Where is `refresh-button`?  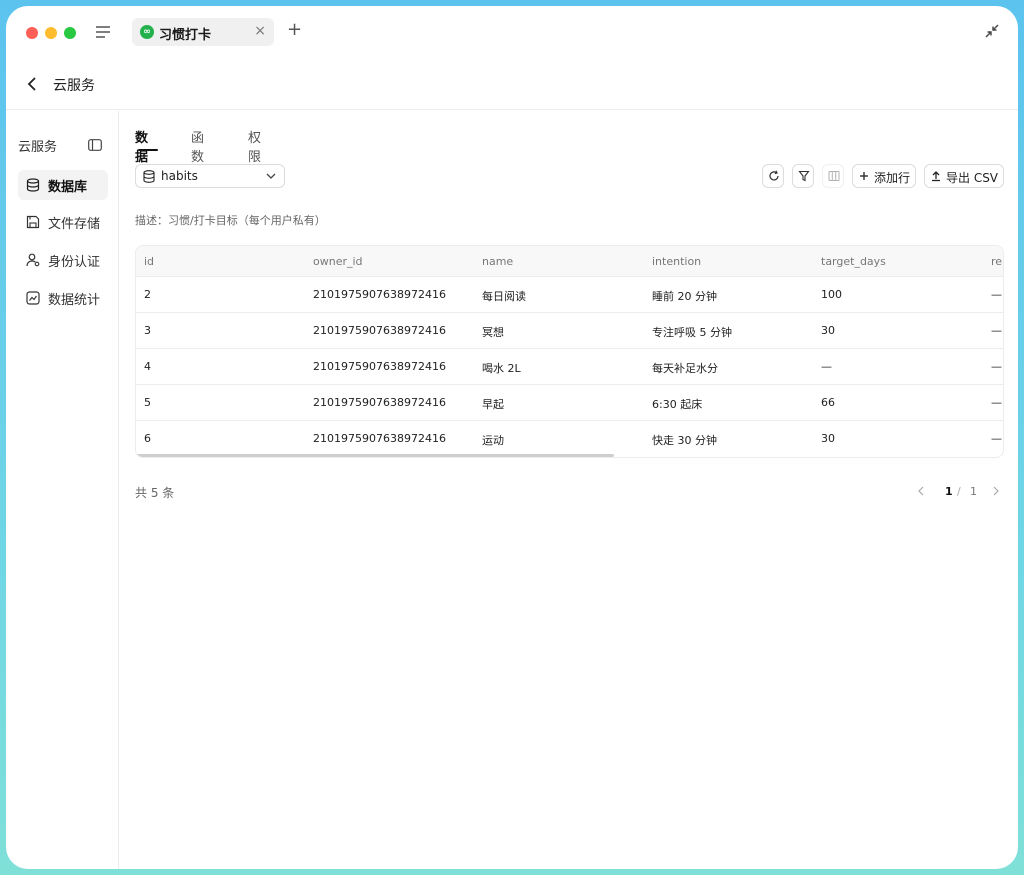 refresh-button is located at coordinates (773, 176).